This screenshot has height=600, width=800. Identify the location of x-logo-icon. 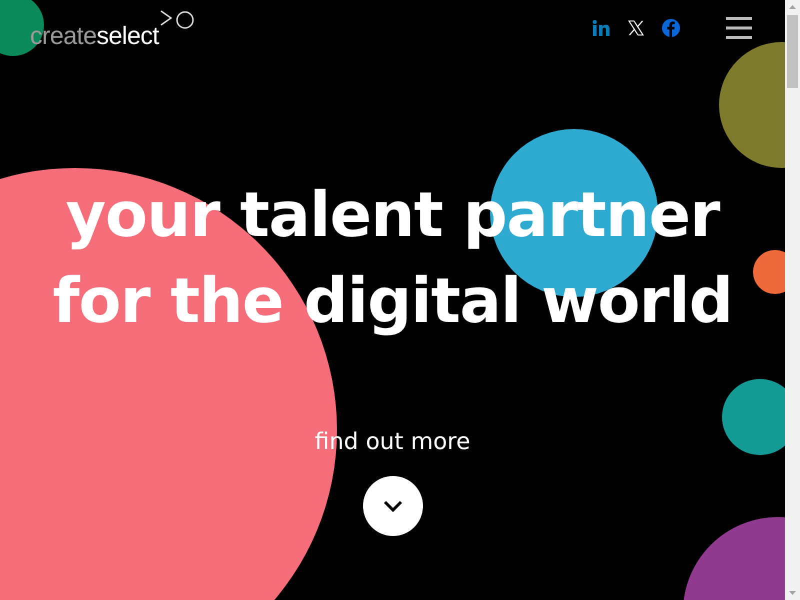
(636, 28).